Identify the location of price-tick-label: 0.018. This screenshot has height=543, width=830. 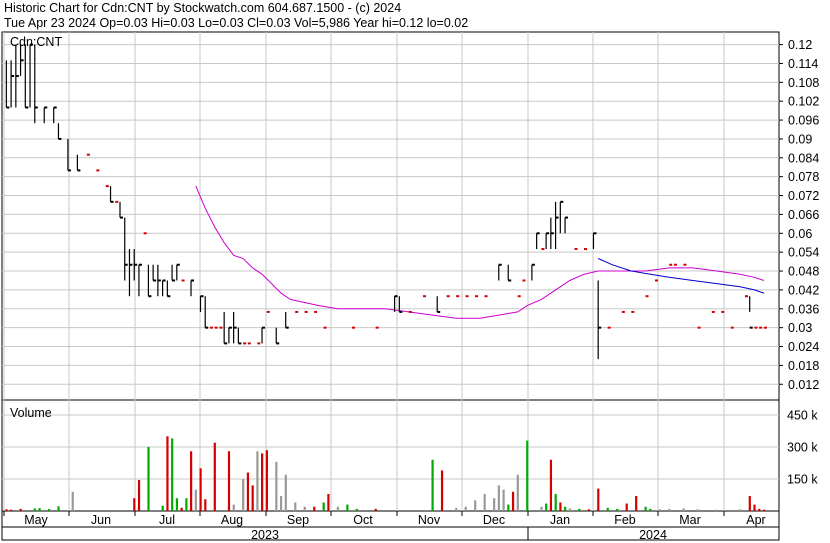
(803, 366).